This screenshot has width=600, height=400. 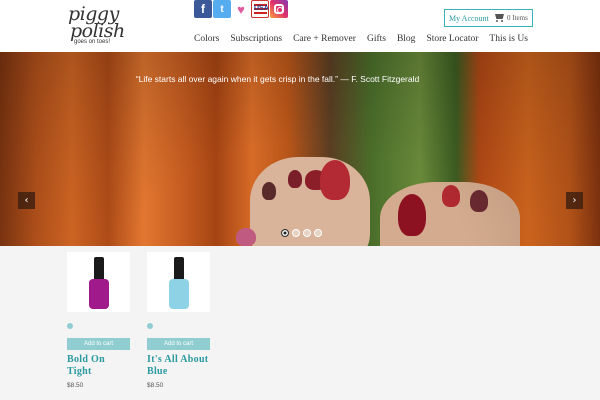 What do you see at coordinates (97, 24) in the screenshot?
I see `site-logo: piggy polish goes on toes!` at bounding box center [97, 24].